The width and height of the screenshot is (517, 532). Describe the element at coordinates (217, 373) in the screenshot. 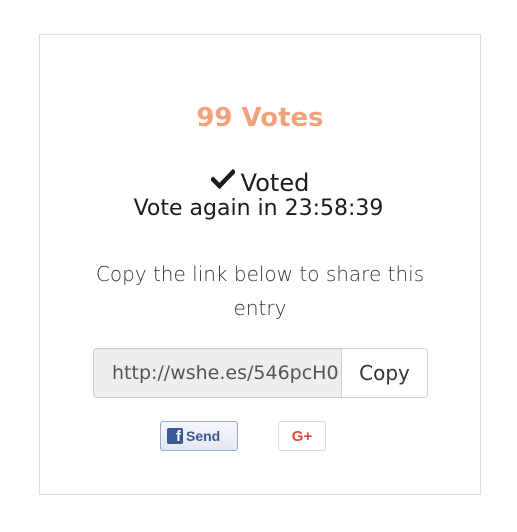

I see `share-link-input` at that location.